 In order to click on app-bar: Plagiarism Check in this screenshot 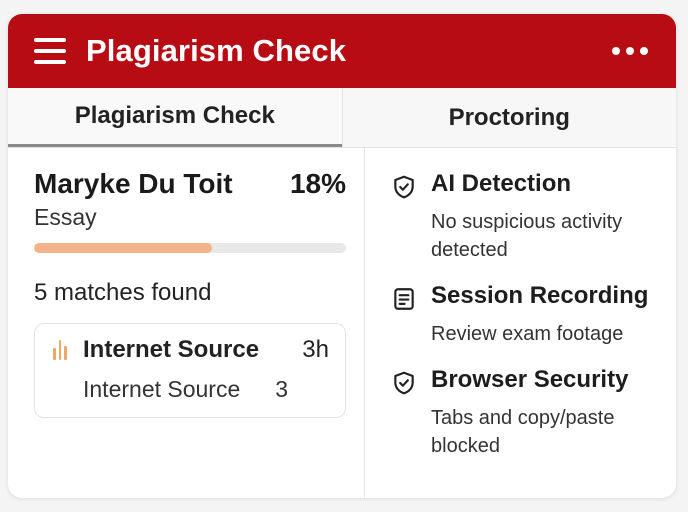, I will do `click(342, 51)`.